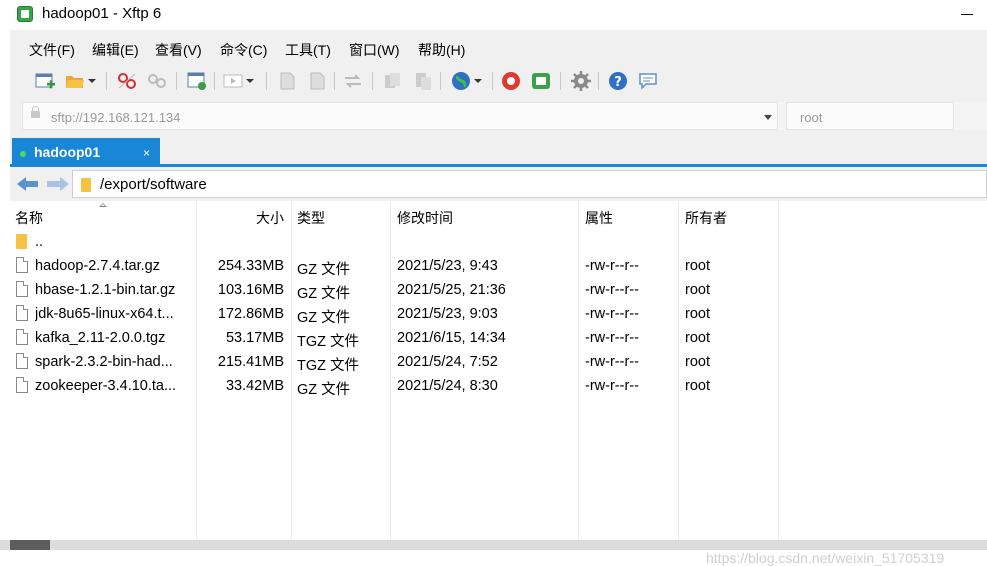 The width and height of the screenshot is (987, 566). I want to click on status-bar, so click(493, 545).